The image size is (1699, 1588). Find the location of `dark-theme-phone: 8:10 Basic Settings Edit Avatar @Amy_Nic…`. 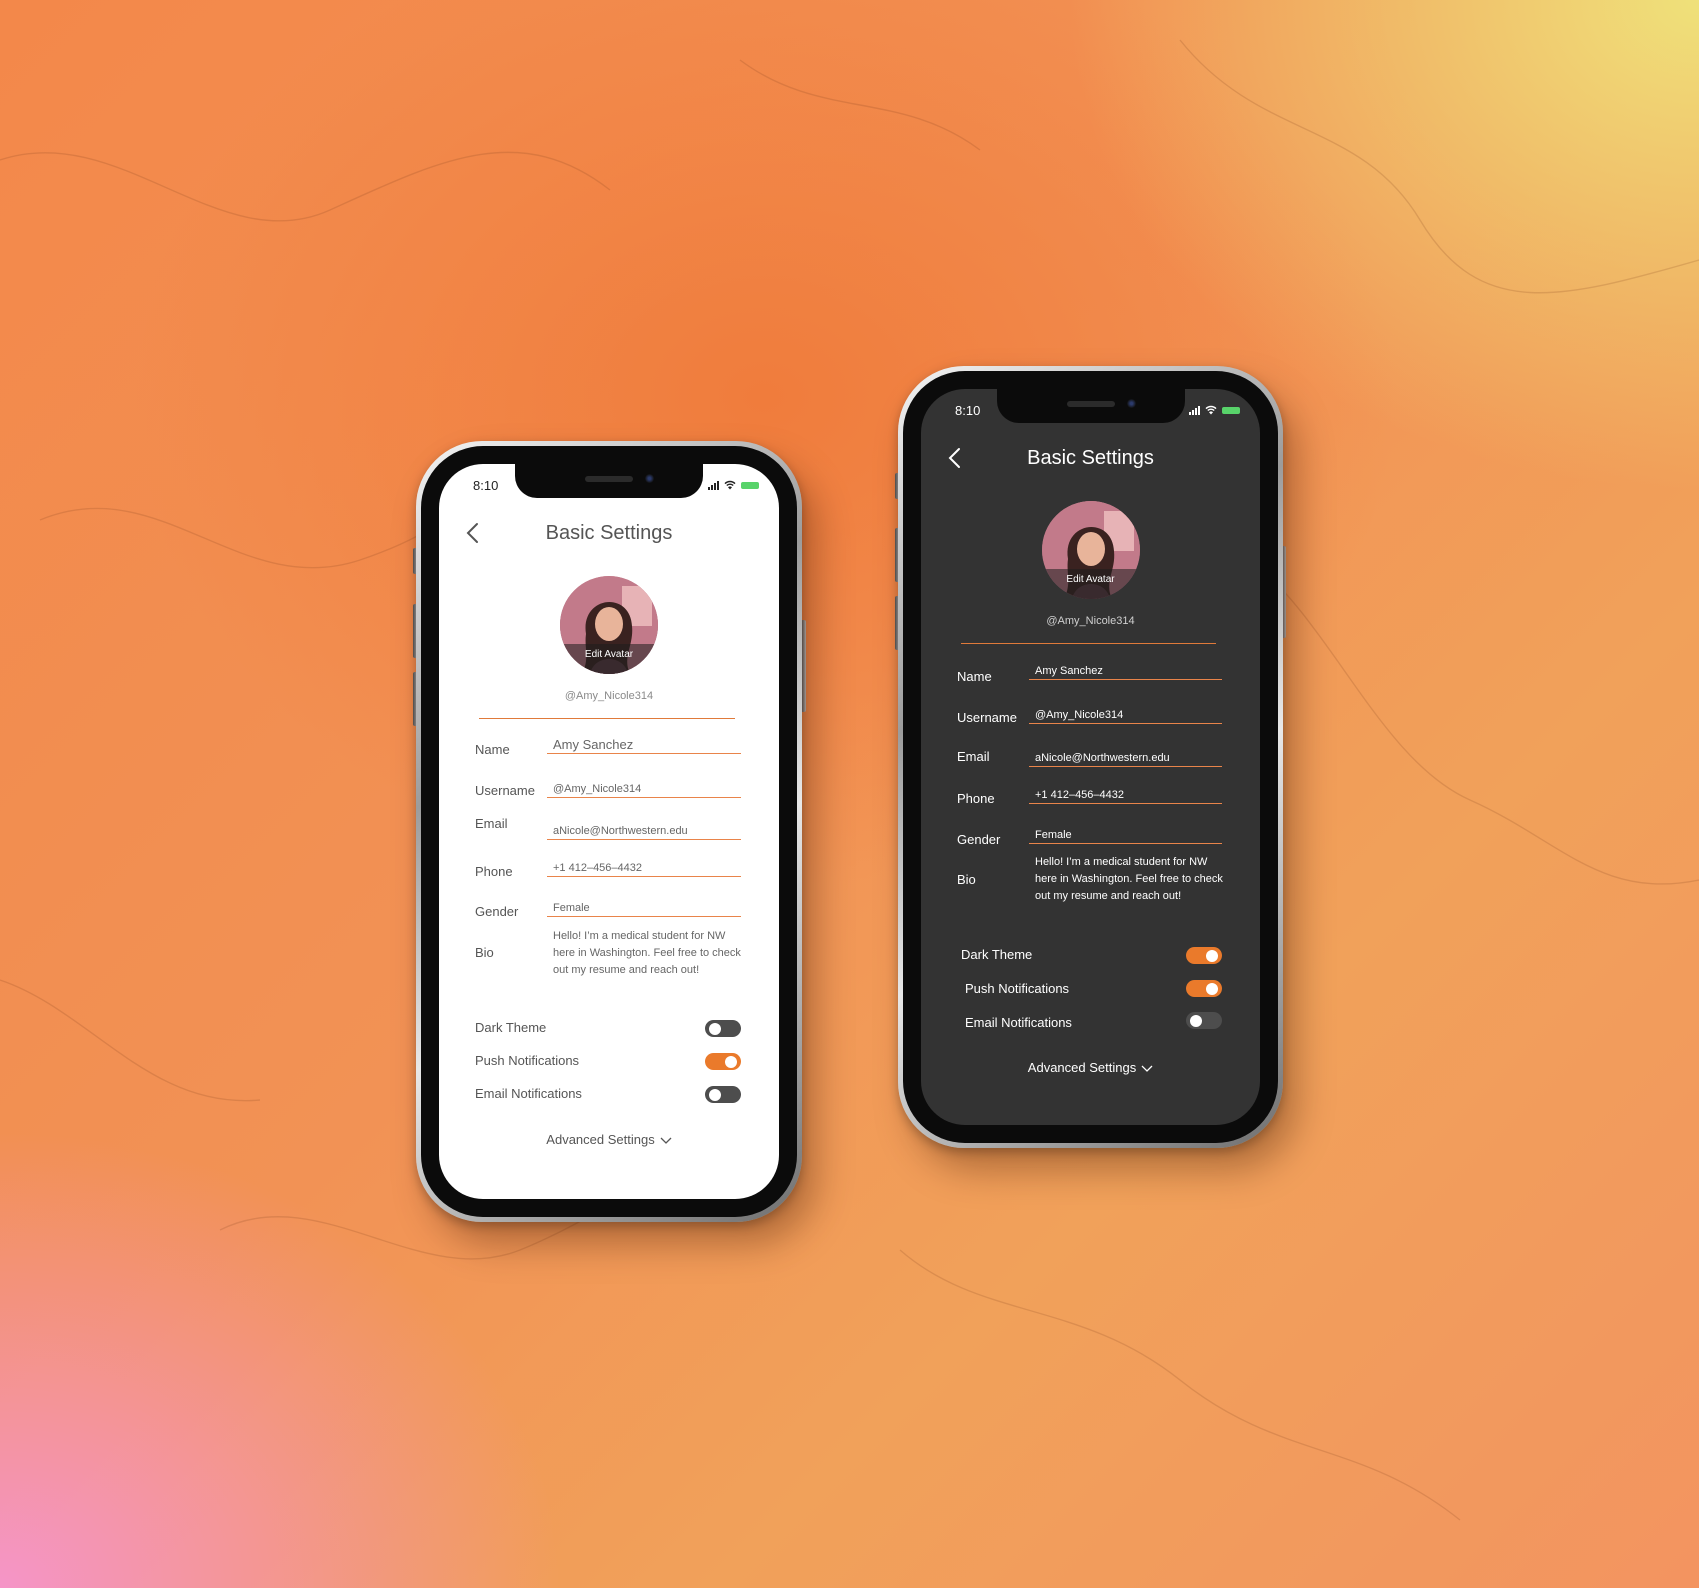

dark-theme-phone: 8:10 Basic Settings Edit Avatar @Amy_Nic… is located at coordinates (1090, 757).